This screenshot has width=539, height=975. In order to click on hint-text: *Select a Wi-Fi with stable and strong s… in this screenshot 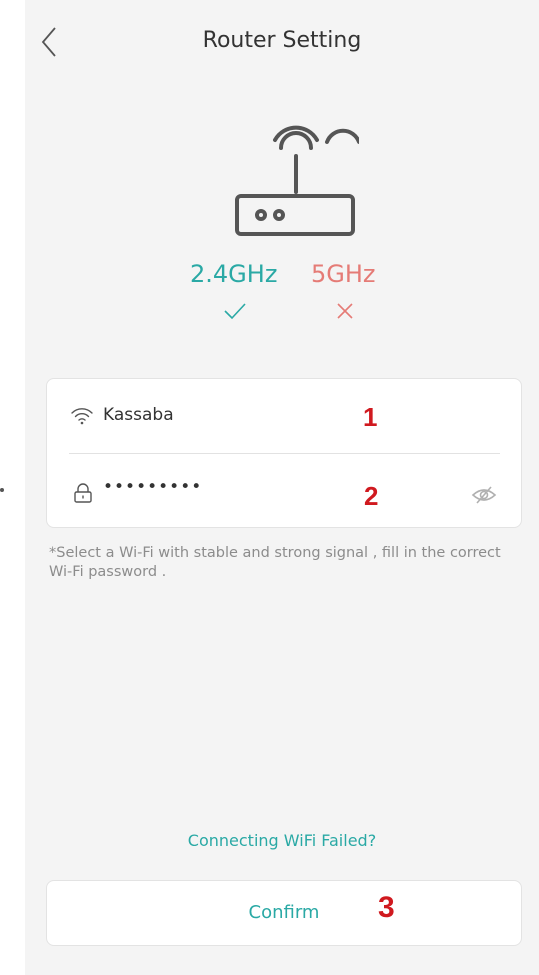, I will do `click(275, 562)`.